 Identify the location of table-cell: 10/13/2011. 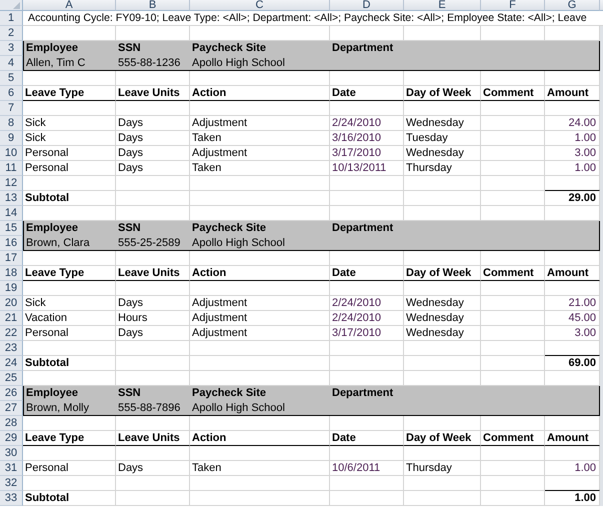
(367, 168).